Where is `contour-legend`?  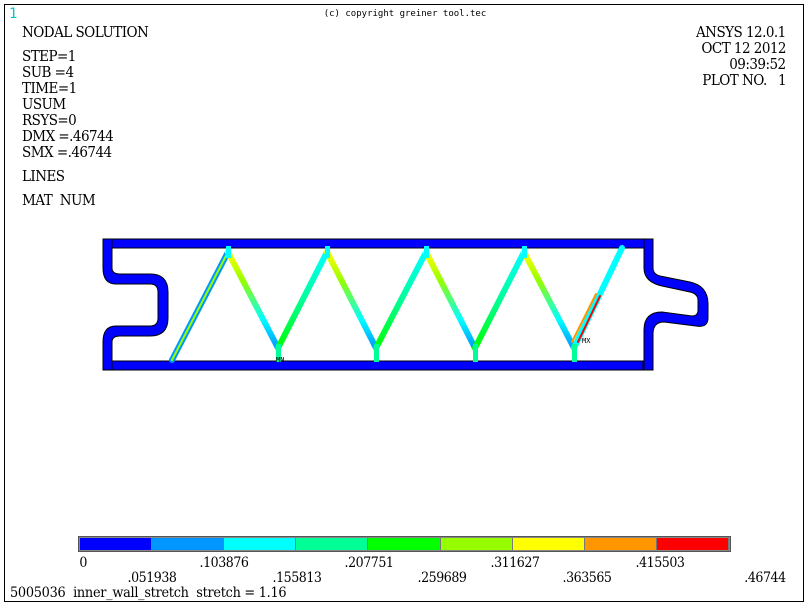 contour-legend is located at coordinates (404, 544).